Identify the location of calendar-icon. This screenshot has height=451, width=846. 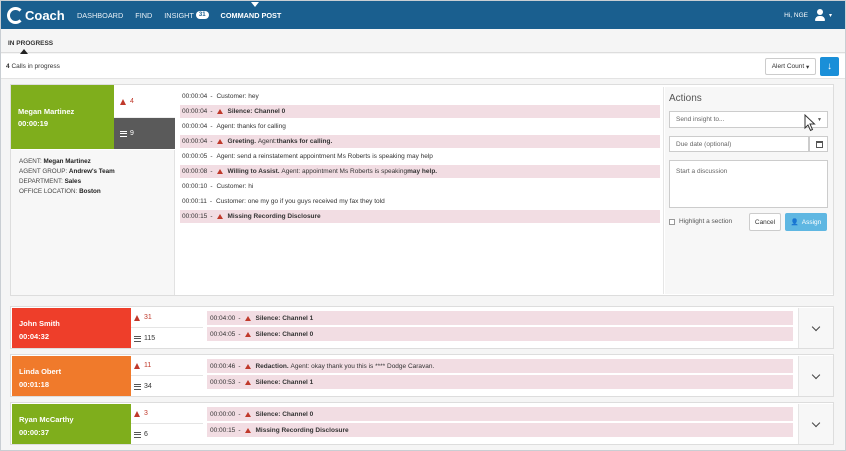
(819, 144).